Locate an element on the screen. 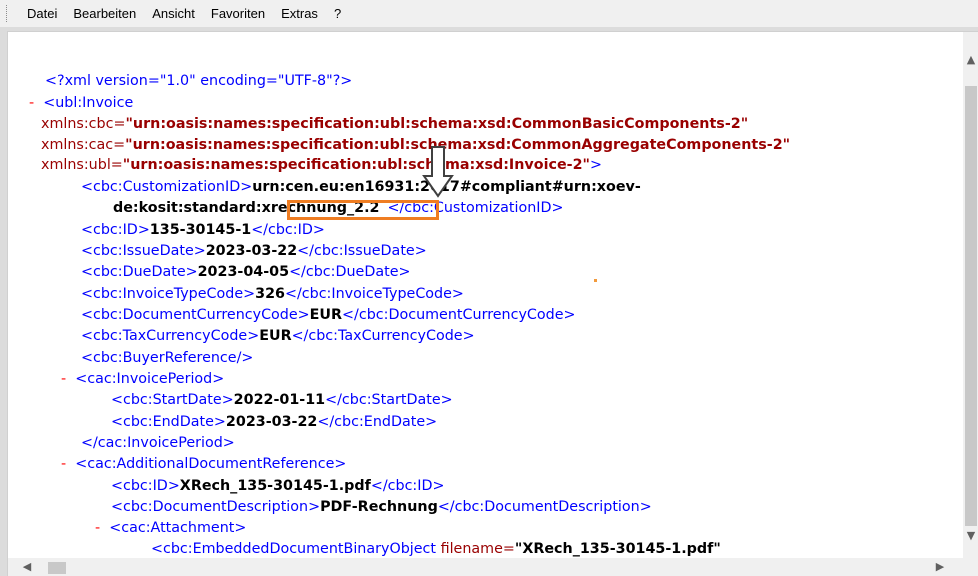 Image resolution: width=978 pixels, height=576 pixels. end-date-open-tag: <cbc:EndDate> is located at coordinates (168, 422).